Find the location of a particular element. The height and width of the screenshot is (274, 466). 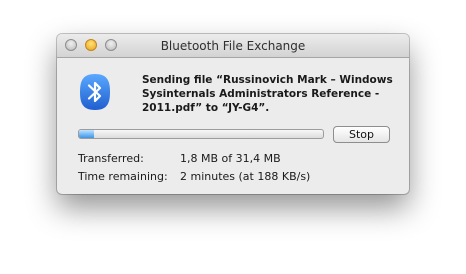

transfer-progress-fill is located at coordinates (86, 134).